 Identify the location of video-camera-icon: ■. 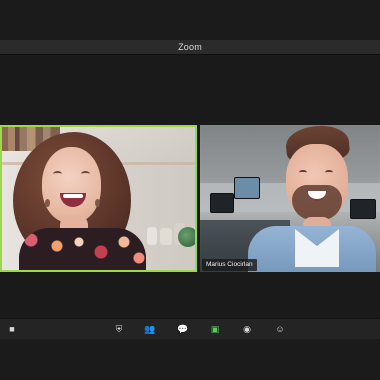
(12, 329).